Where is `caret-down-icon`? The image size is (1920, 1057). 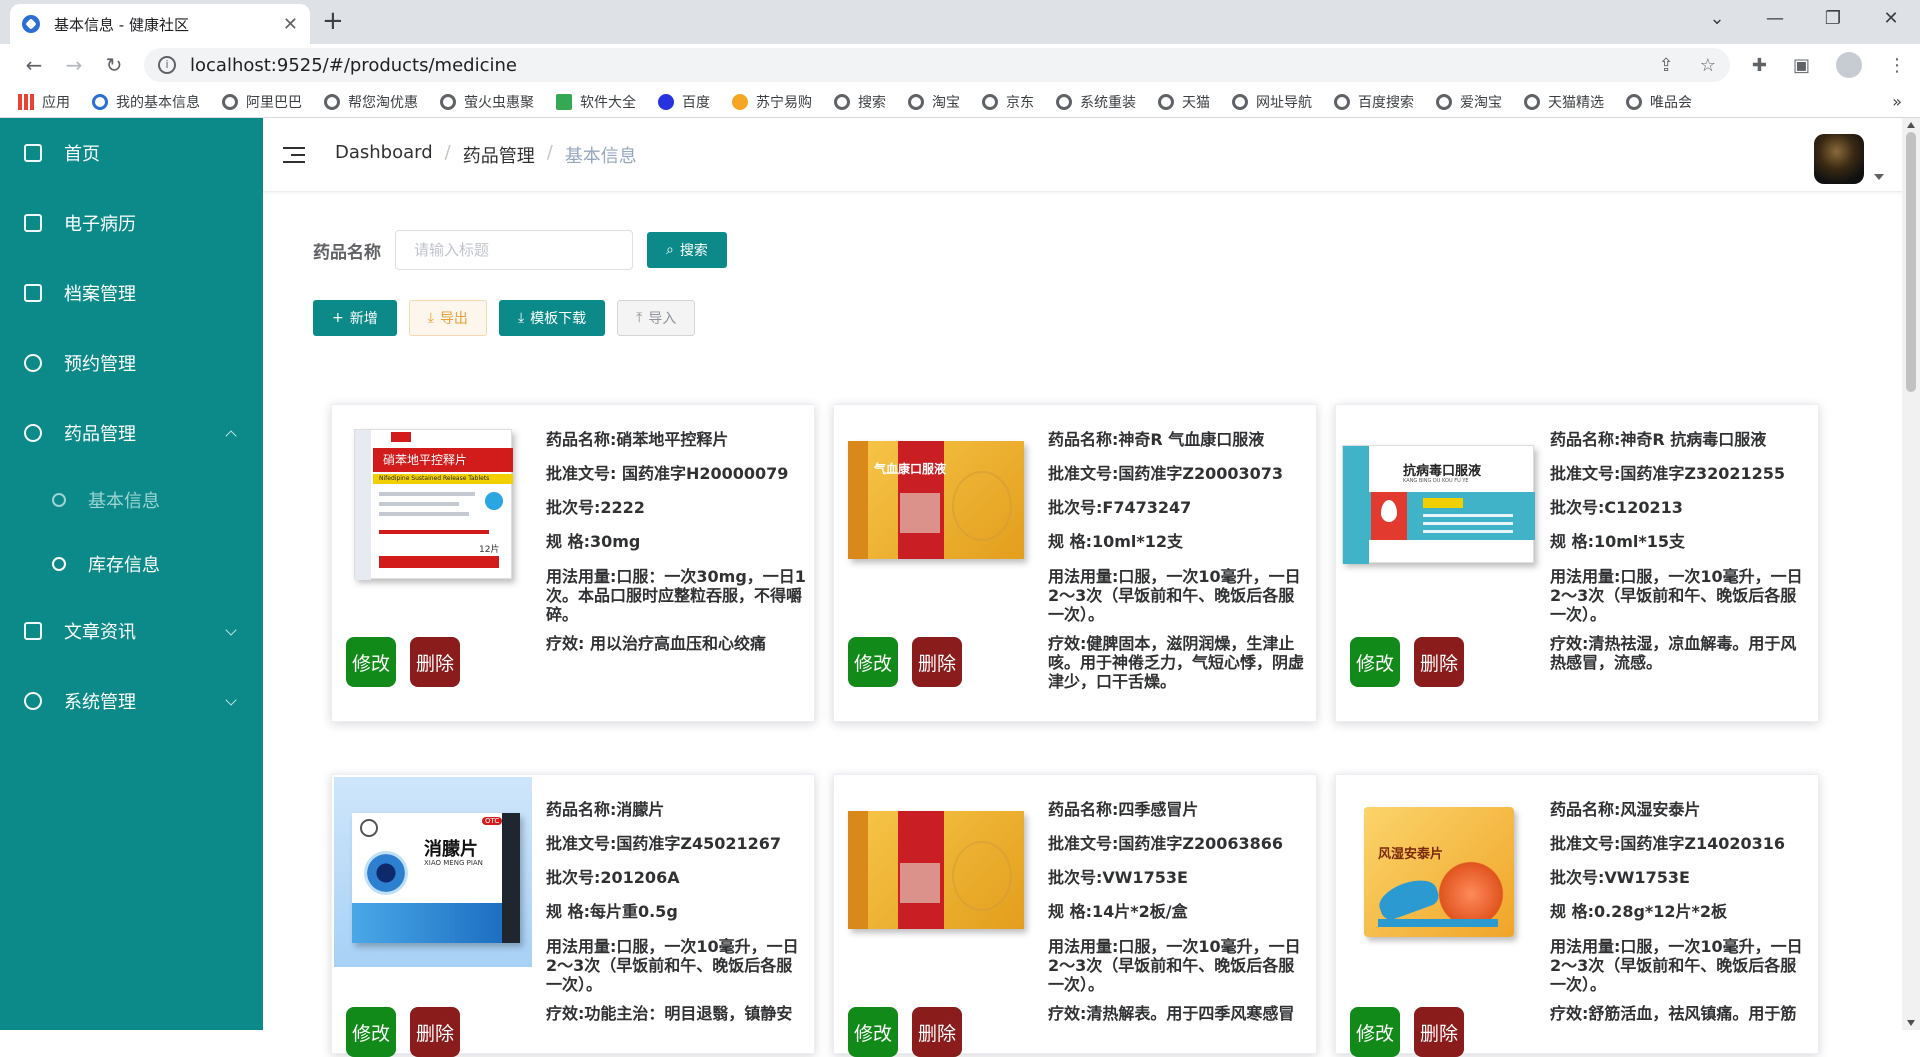
caret-down-icon is located at coordinates (1879, 177).